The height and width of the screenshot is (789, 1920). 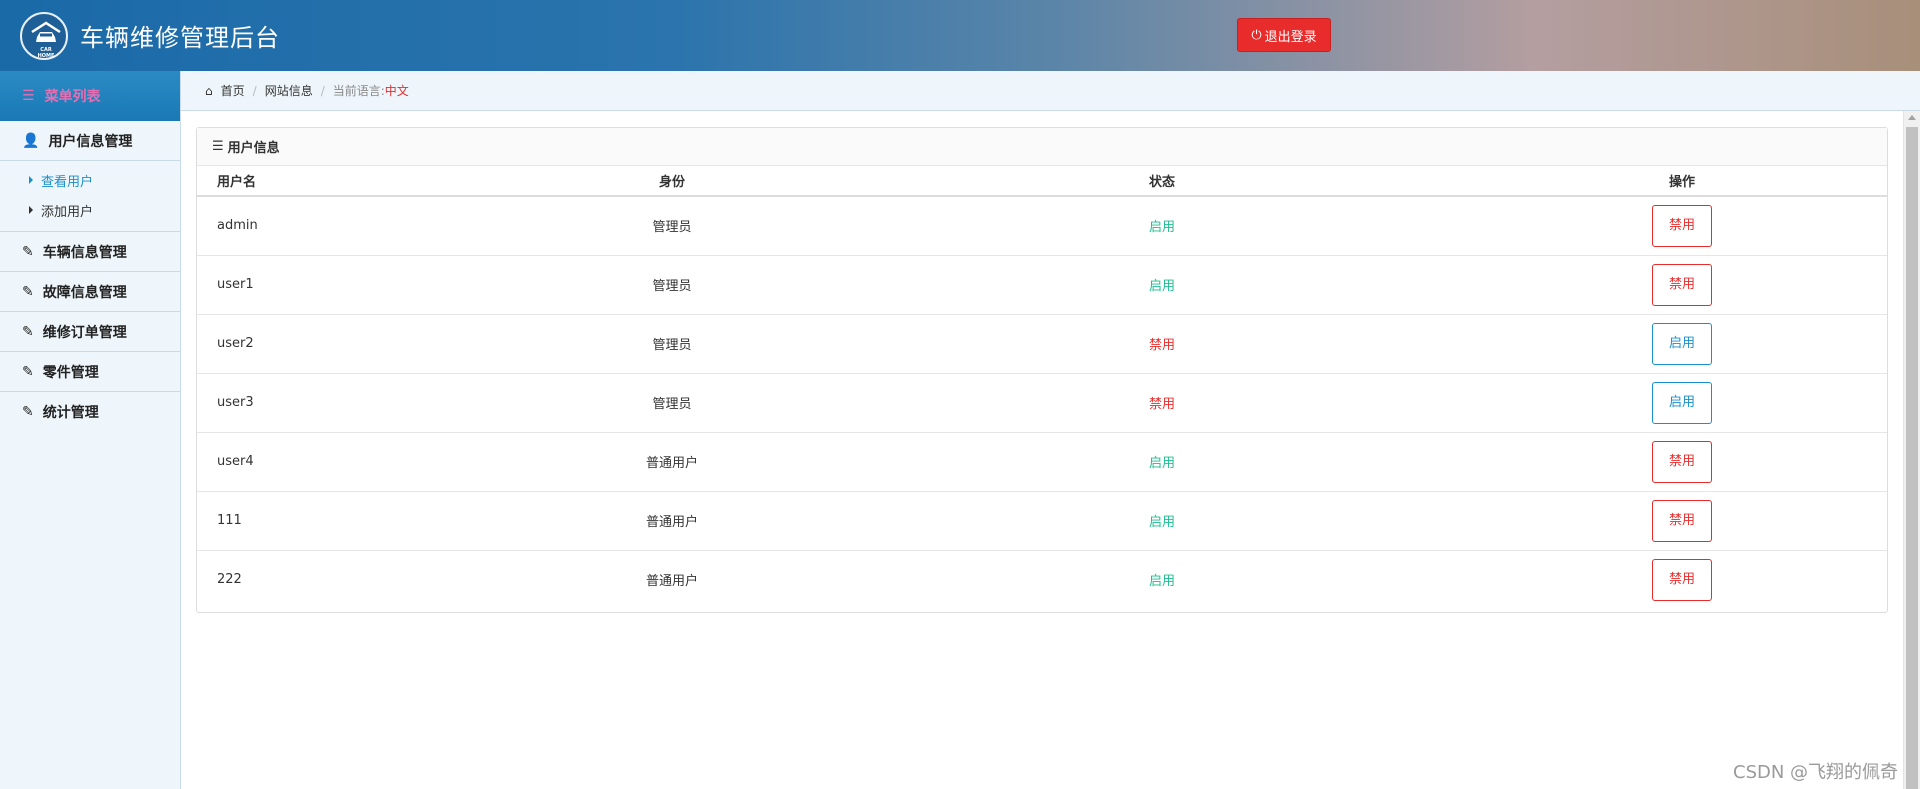 I want to click on sidebar-item-user-management: 👤 用户信息管理, so click(x=90, y=140).